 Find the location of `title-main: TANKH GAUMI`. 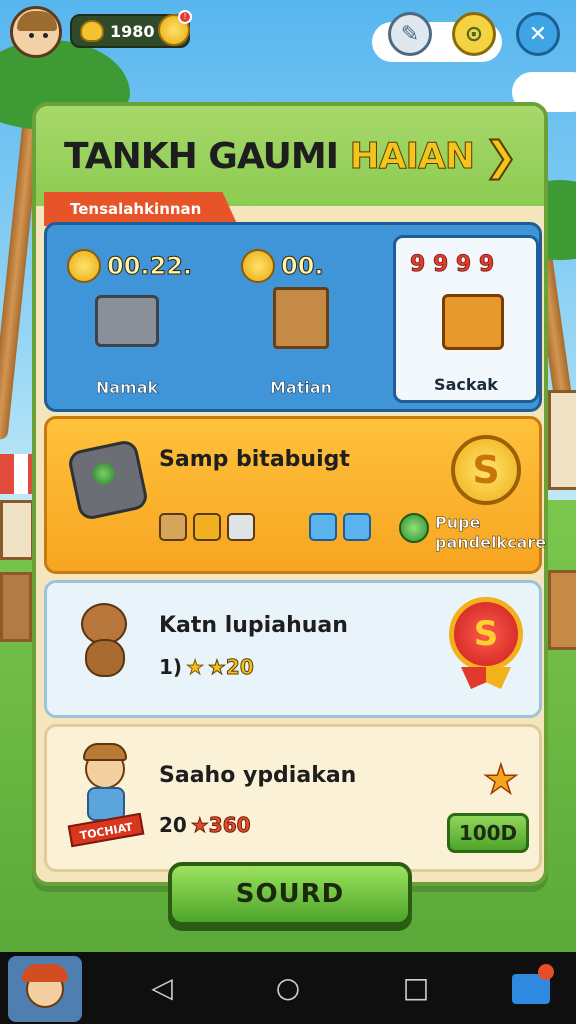

title-main: TANKH GAUMI is located at coordinates (201, 156).